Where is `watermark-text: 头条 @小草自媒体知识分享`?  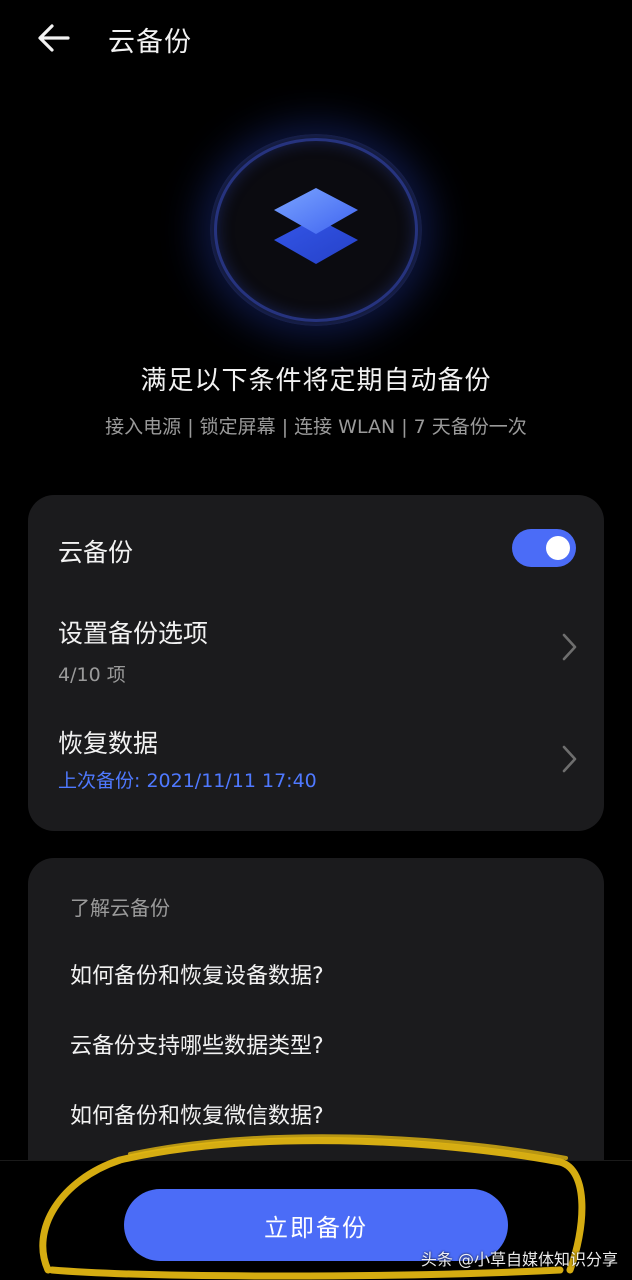 watermark-text: 头条 @小草自媒体知识分享 is located at coordinates (519, 1259).